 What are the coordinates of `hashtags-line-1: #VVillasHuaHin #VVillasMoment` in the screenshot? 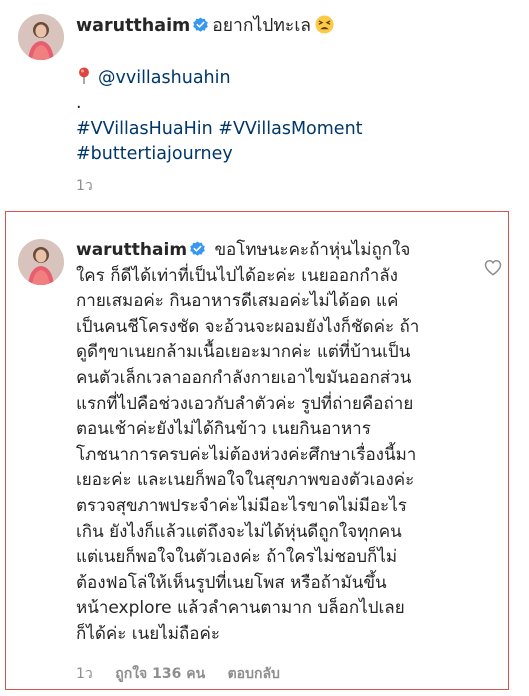 It's located at (296, 130).